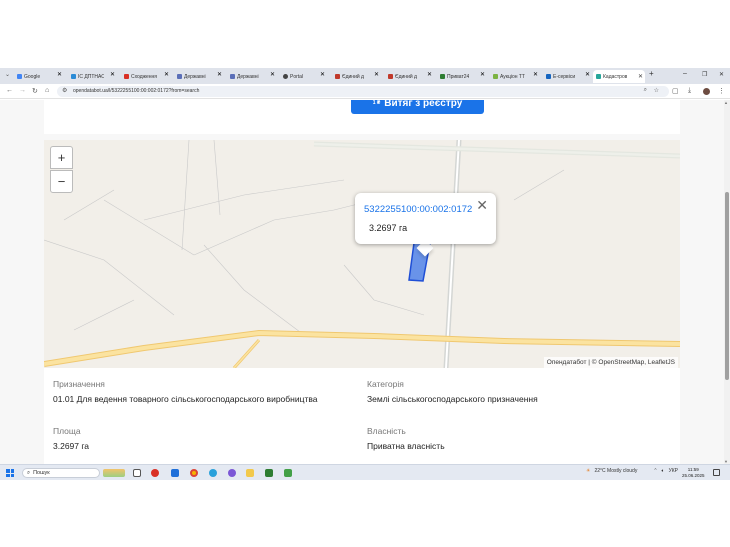 The width and height of the screenshot is (730, 547). I want to click on zoom-search-icon: ⌕, so click(645, 90).